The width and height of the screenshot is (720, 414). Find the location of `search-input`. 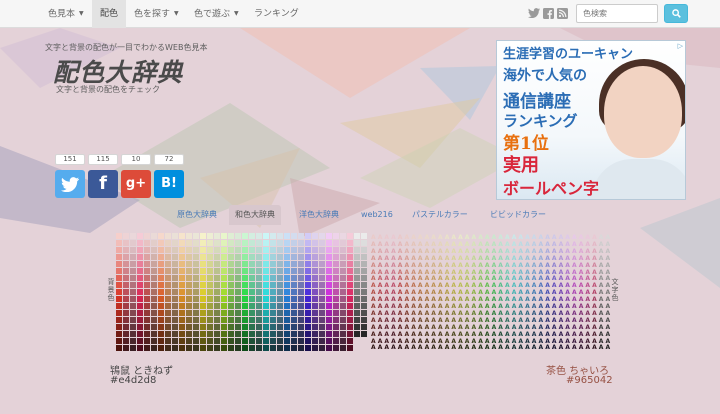

search-input is located at coordinates (617, 13).